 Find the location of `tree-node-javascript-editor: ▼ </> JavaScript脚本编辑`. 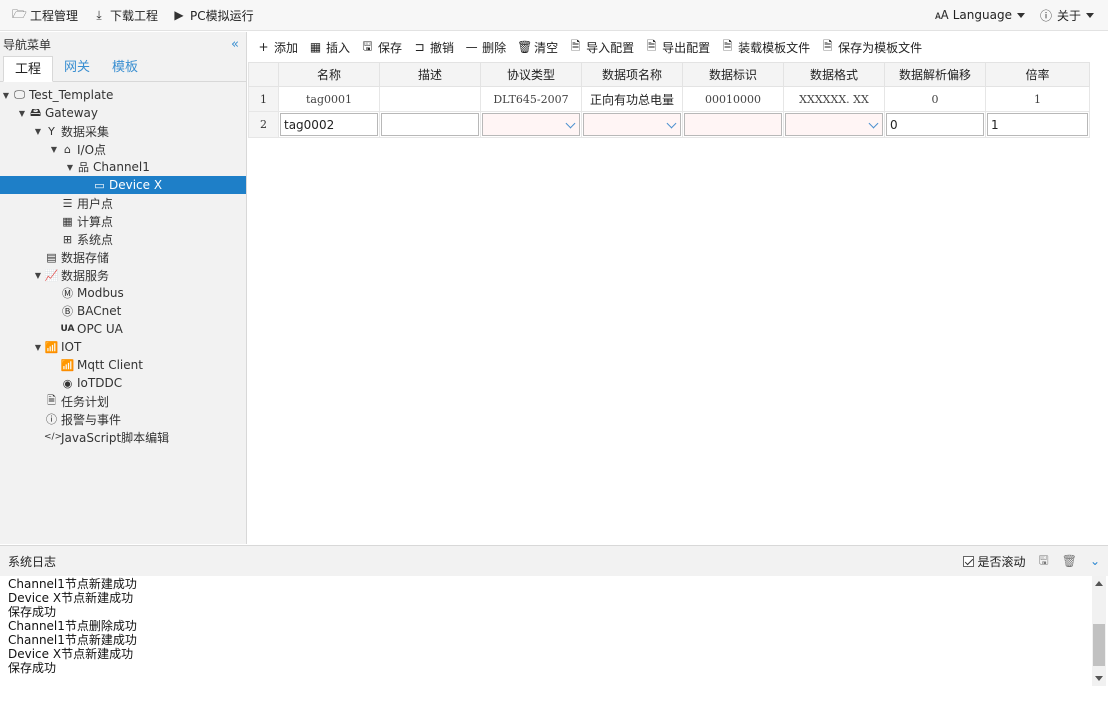

tree-node-javascript-editor: ▼ </> JavaScript脚本编辑 is located at coordinates (123, 437).